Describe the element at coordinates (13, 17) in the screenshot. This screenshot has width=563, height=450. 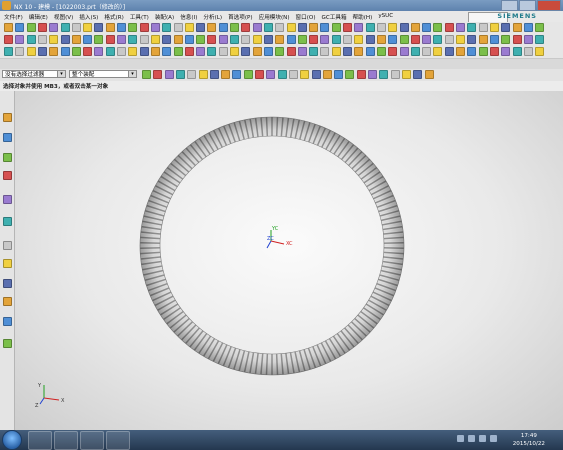
I see `menu-item: 文件(F)` at that location.